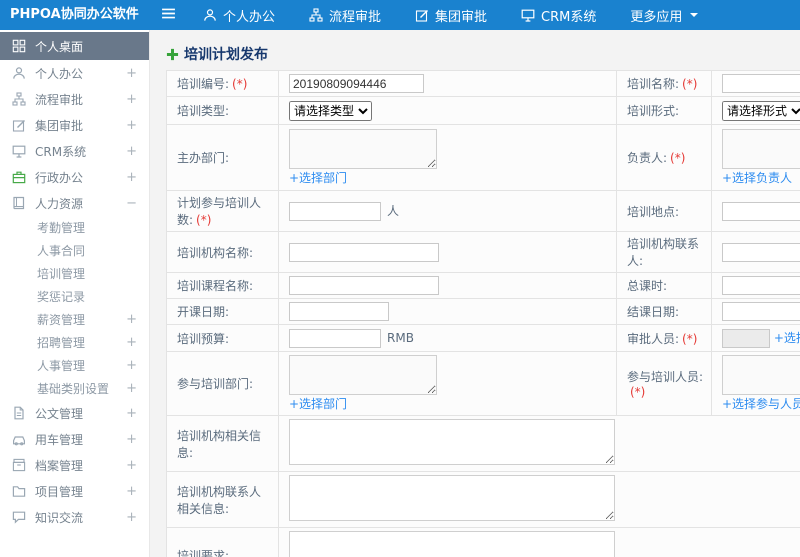 The height and width of the screenshot is (557, 800). Describe the element at coordinates (746, 338) in the screenshot. I see `approver-input` at that location.